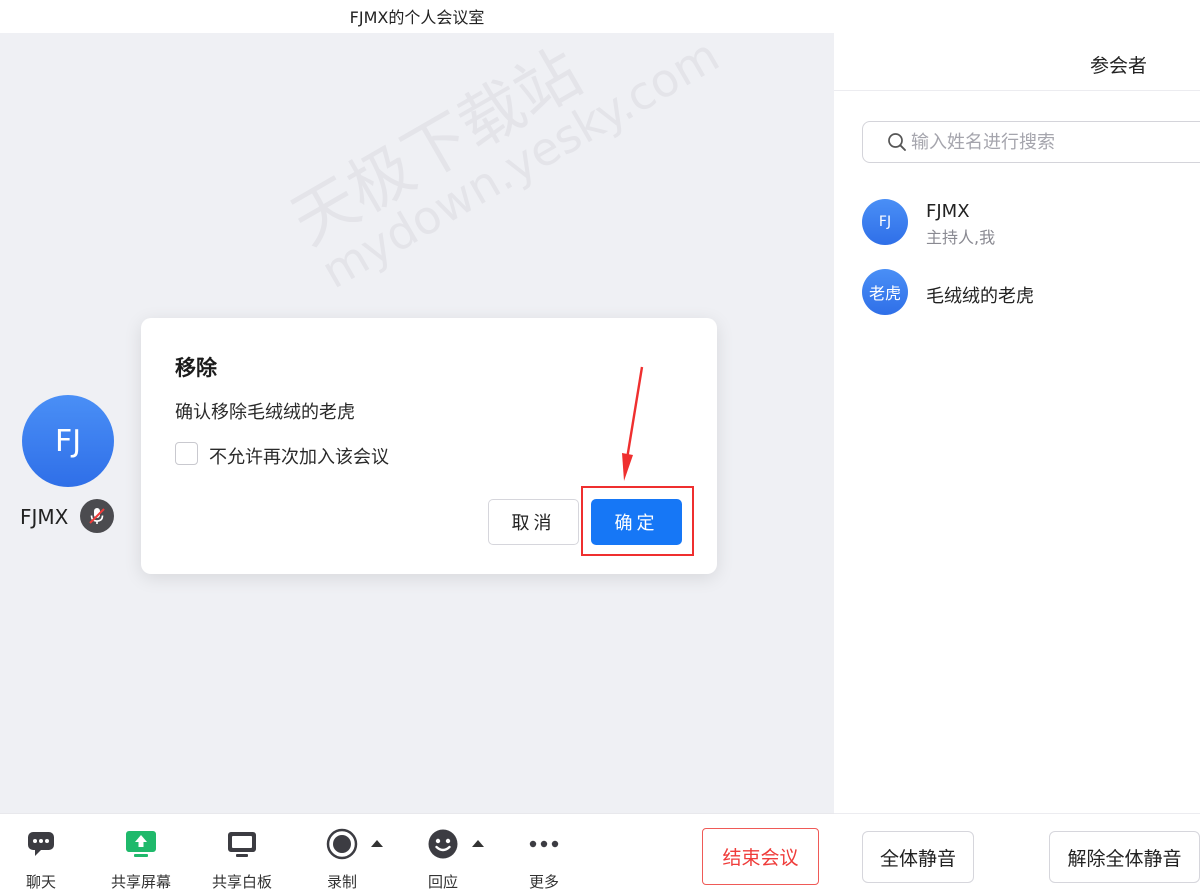  I want to click on title-bar: FJMX的个人会议室, so click(600, 16).